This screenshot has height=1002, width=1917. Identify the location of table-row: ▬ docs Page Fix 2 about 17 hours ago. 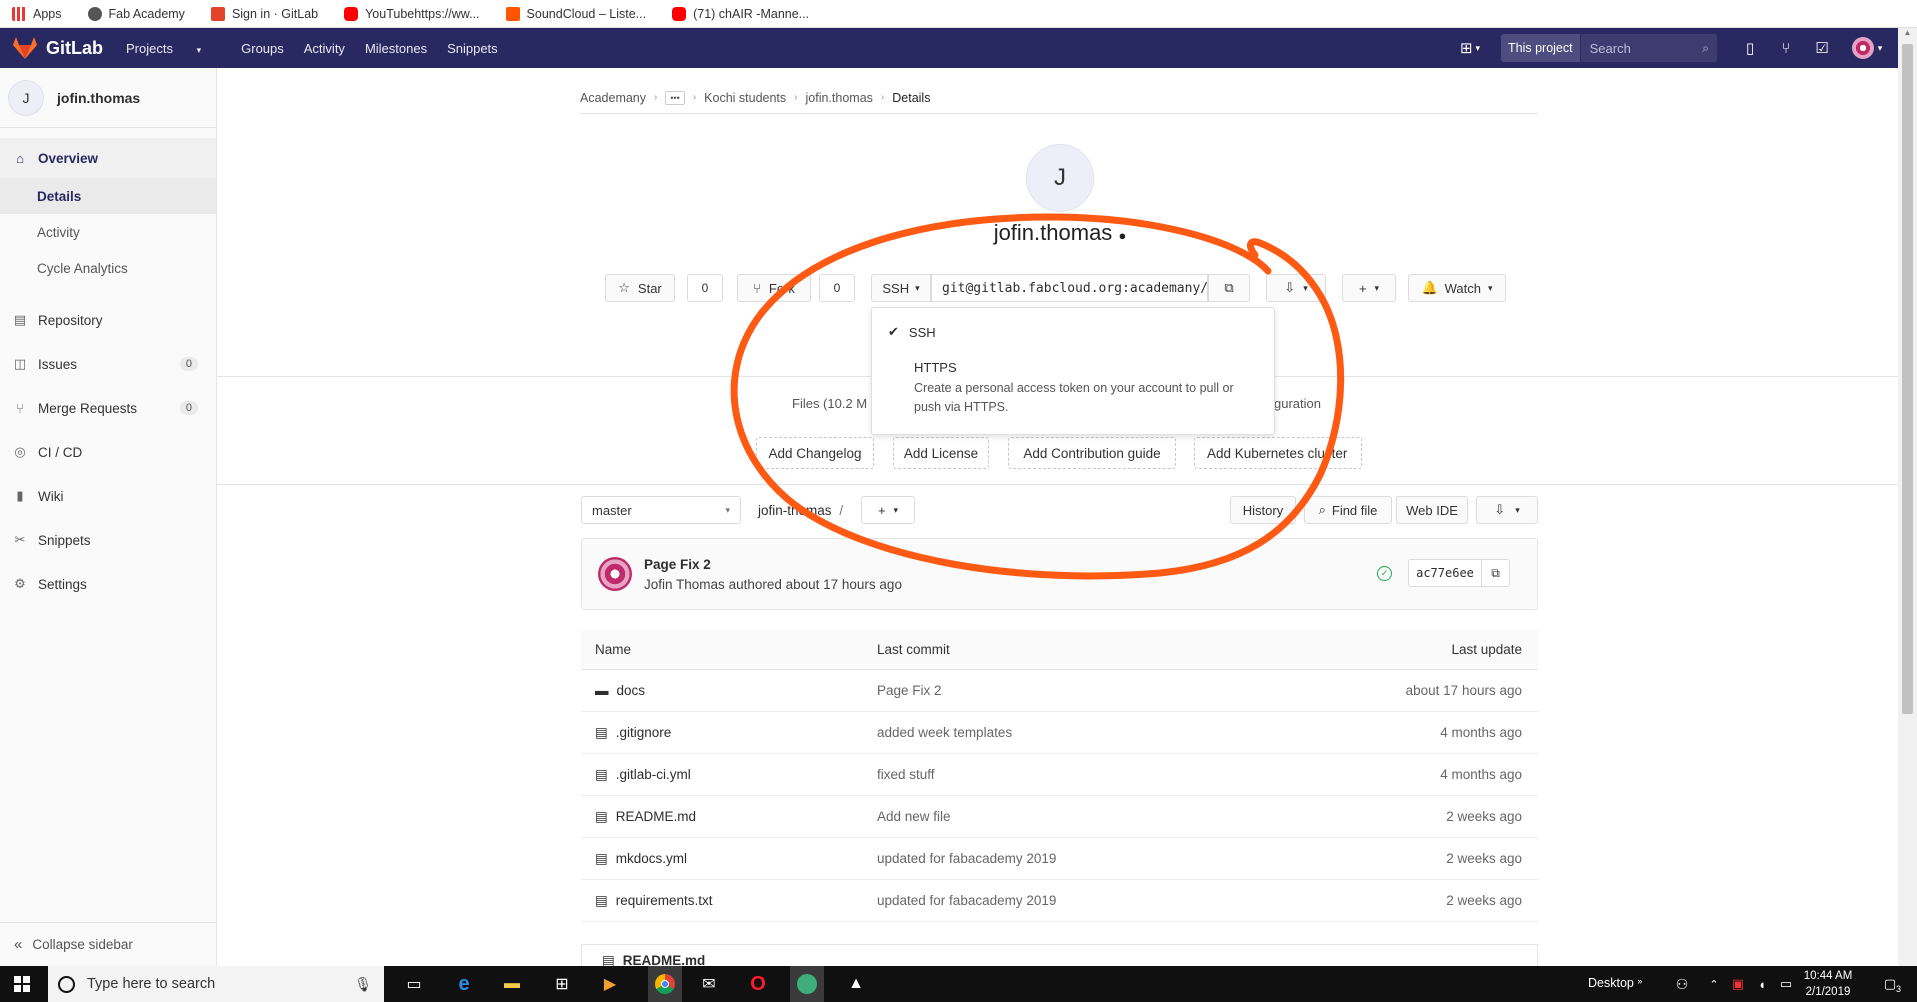
(1059, 691).